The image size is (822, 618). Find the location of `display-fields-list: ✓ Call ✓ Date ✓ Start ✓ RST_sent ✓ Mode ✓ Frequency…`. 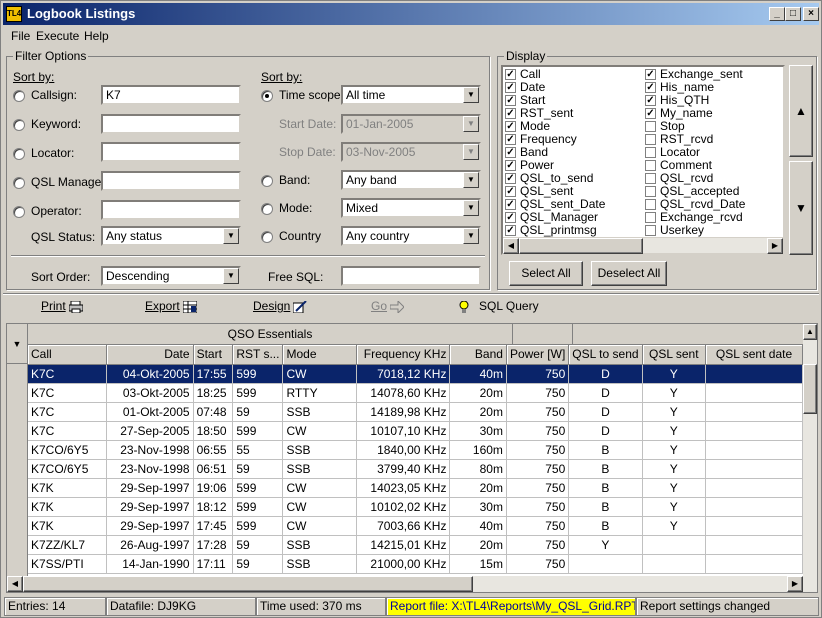

display-fields-list: ✓ Call ✓ Date ✓ Start ✓ RST_sent ✓ Mode ✓ Frequency… is located at coordinates (643, 160).